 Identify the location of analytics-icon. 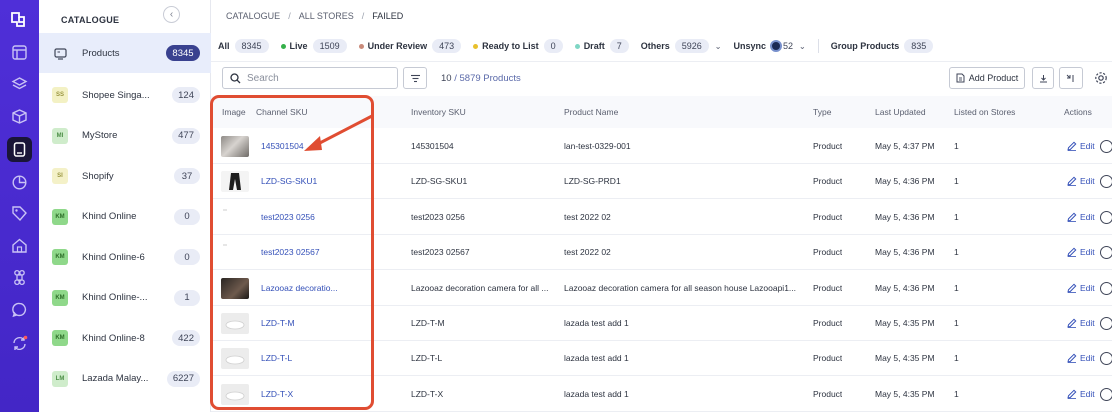
(19, 182).